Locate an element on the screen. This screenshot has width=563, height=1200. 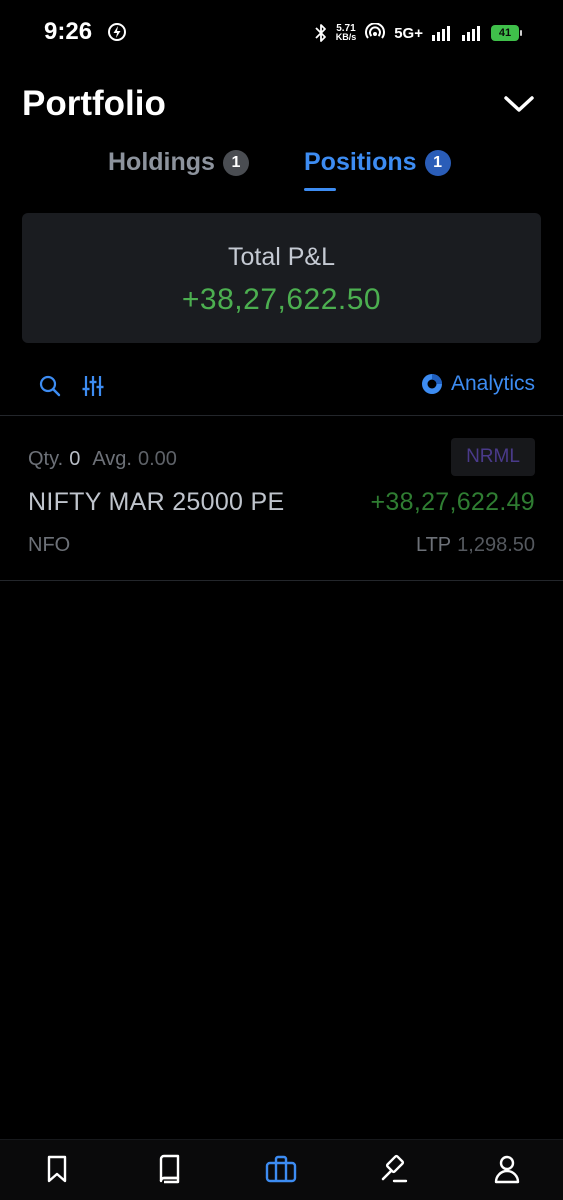
book-icon is located at coordinates (169, 1169).